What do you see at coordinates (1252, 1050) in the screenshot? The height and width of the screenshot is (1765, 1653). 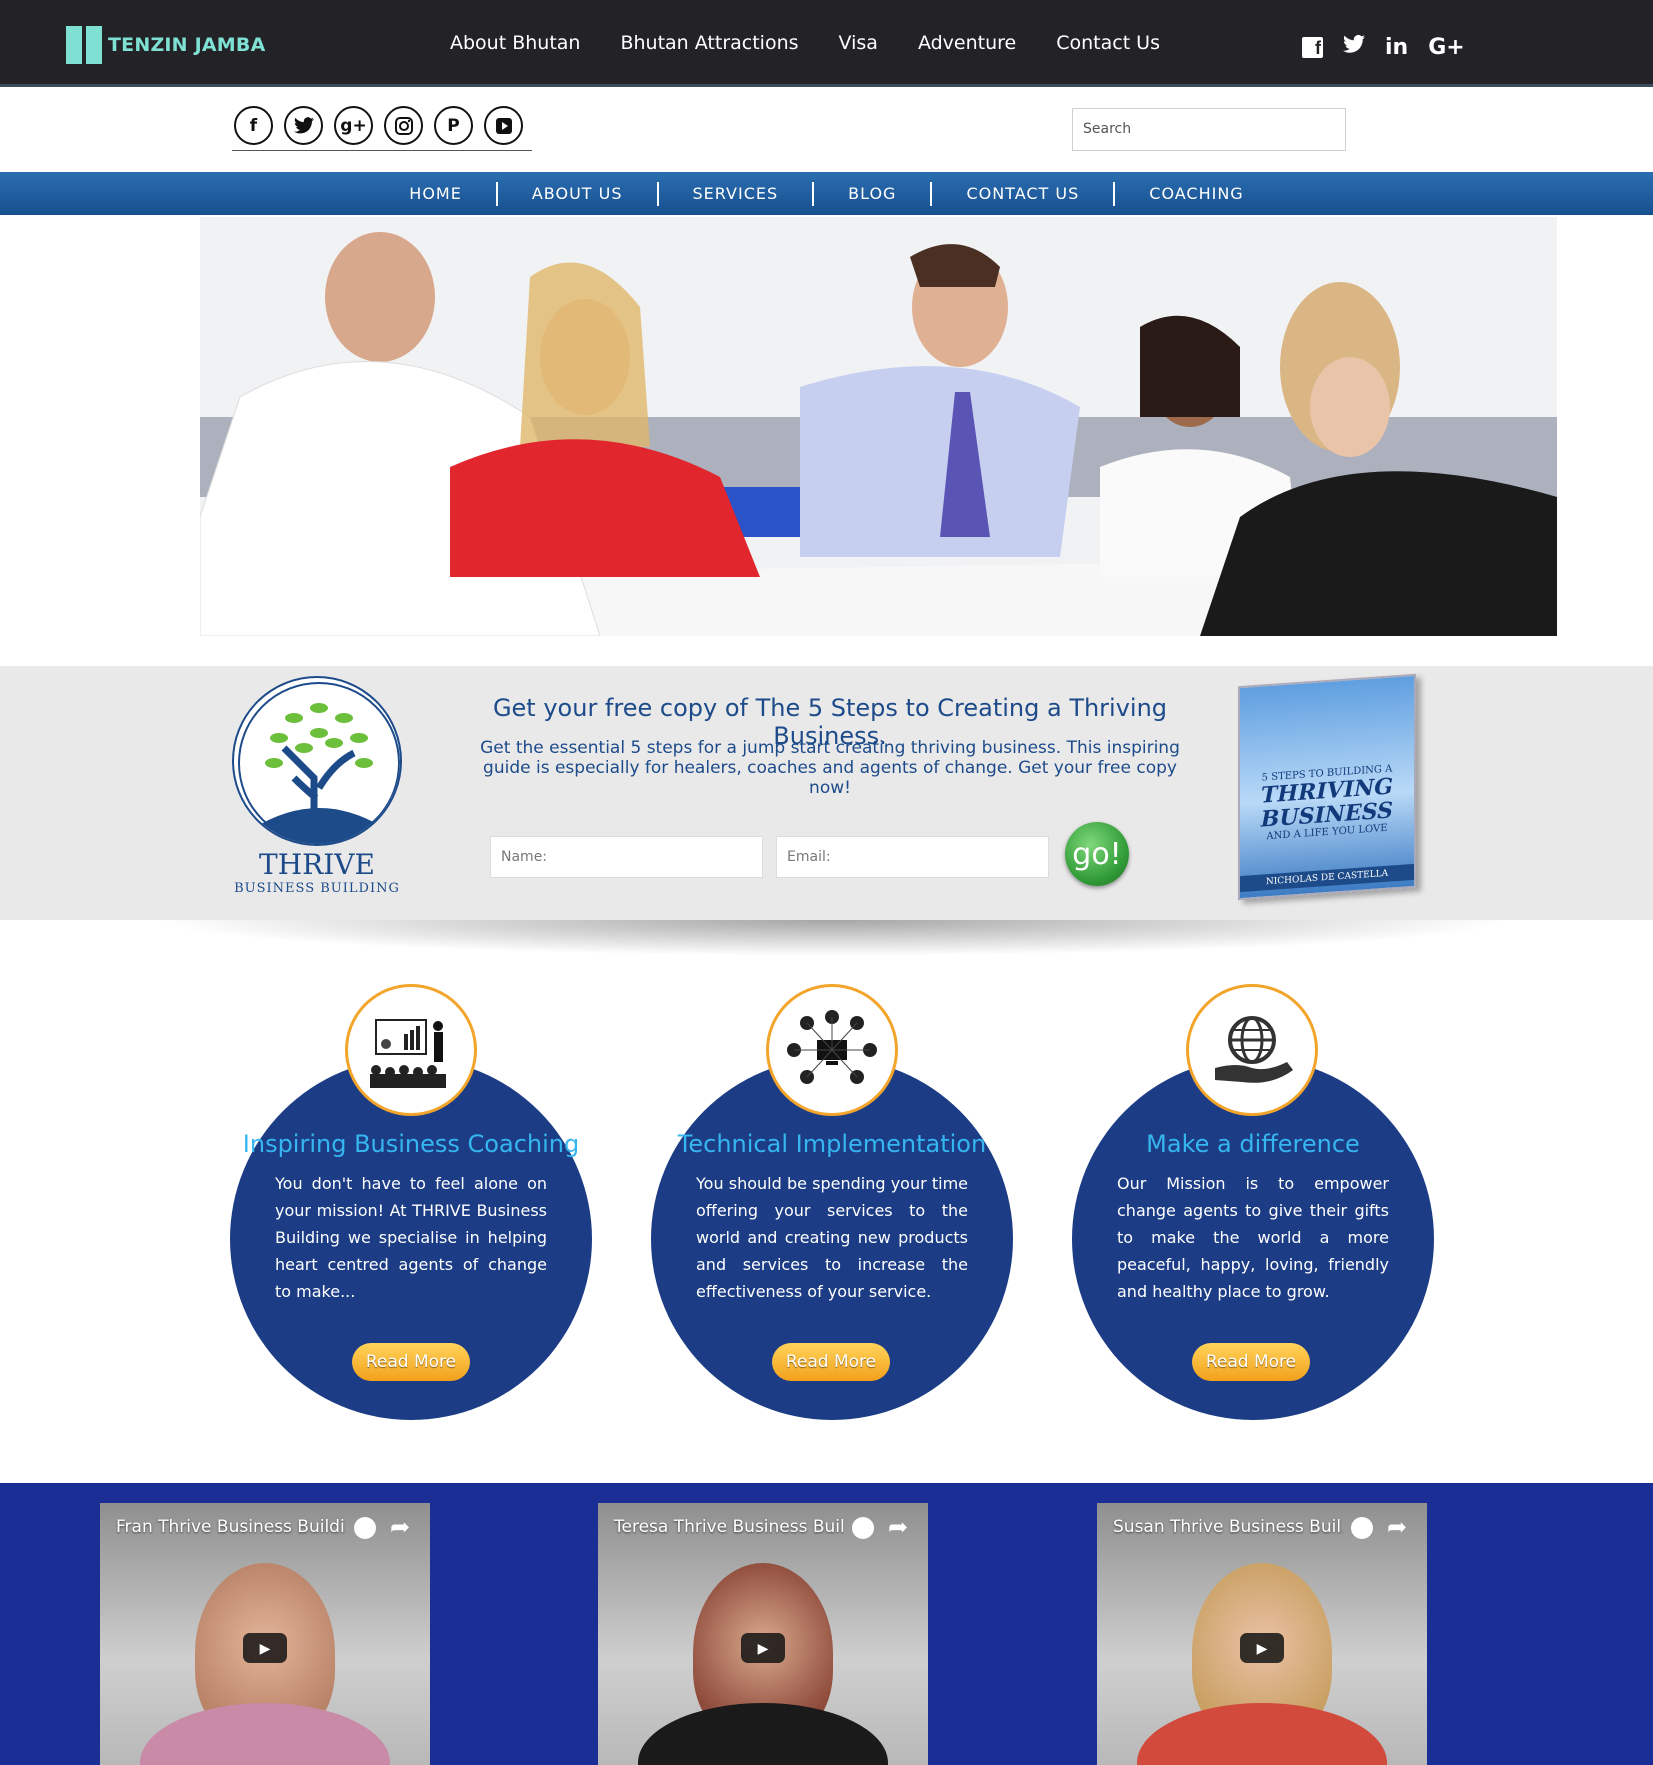 I see `globe-in-hand-icon` at bounding box center [1252, 1050].